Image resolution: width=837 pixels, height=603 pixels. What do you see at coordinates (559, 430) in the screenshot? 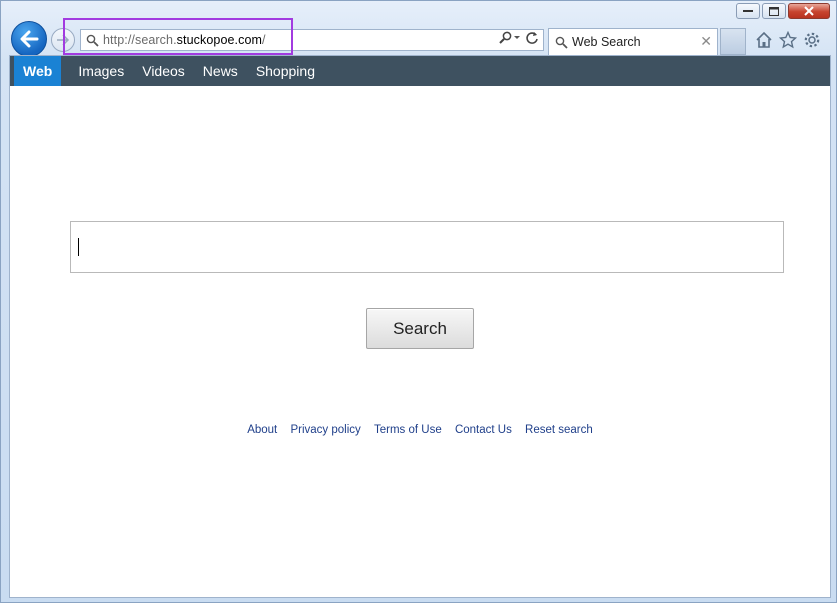
I see `footer-link-reset-search: Reset search` at bounding box center [559, 430].